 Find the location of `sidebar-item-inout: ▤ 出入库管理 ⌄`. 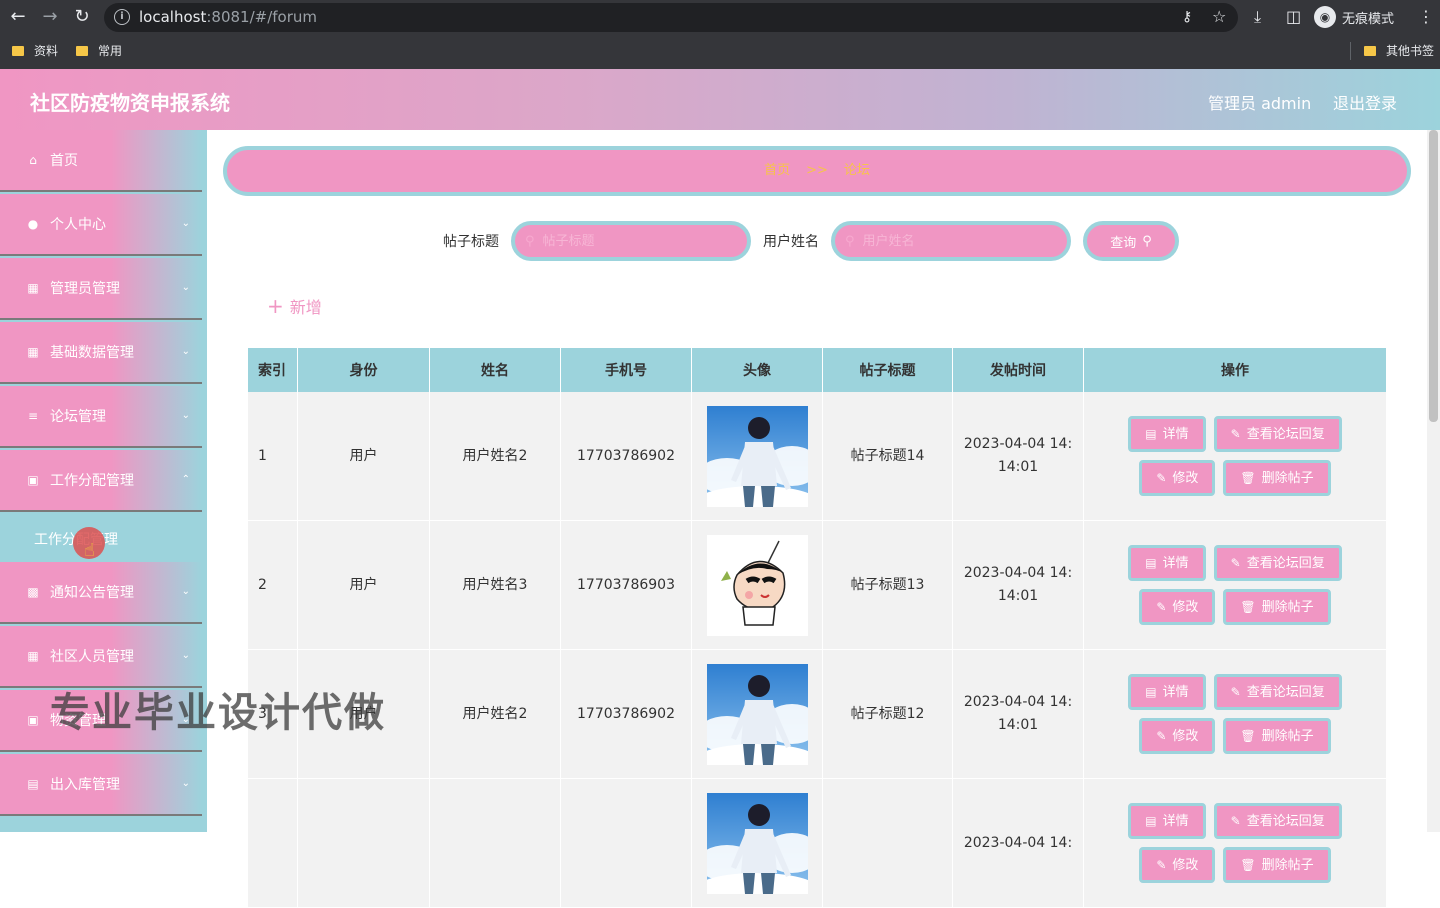

sidebar-item-inout: ▤ 出入库管理 ⌄ is located at coordinates (101, 785).